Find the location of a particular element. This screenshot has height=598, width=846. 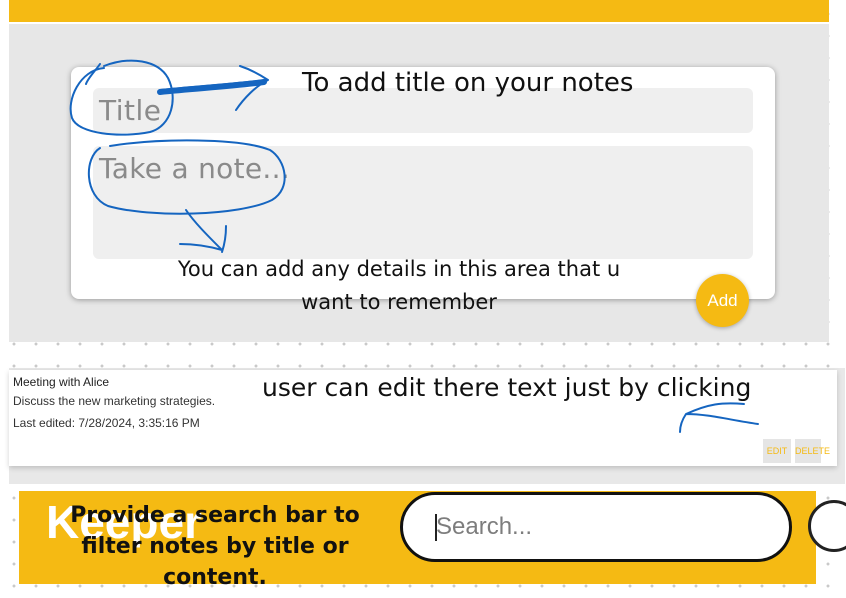

add-note-button: Add is located at coordinates (722, 300).